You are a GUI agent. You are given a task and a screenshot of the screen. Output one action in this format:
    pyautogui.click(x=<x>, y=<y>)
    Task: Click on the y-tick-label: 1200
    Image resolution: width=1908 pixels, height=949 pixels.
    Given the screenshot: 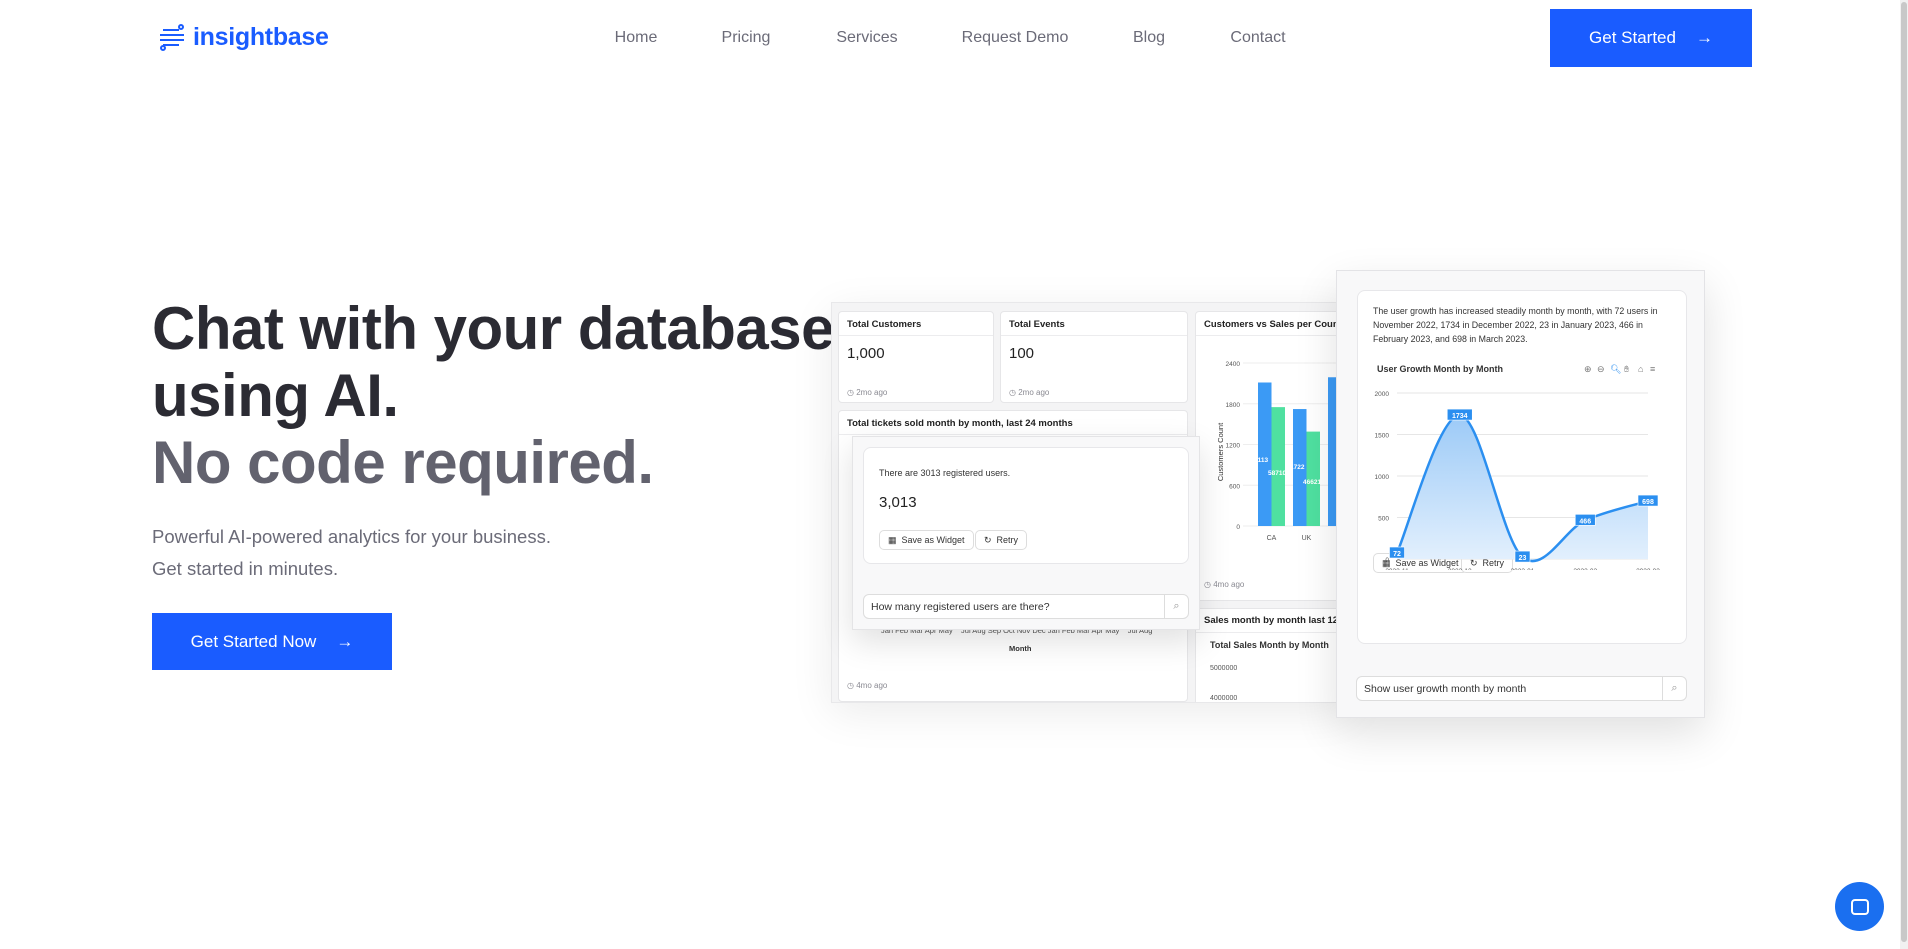 What is the action you would take?
    pyautogui.click(x=1233, y=446)
    